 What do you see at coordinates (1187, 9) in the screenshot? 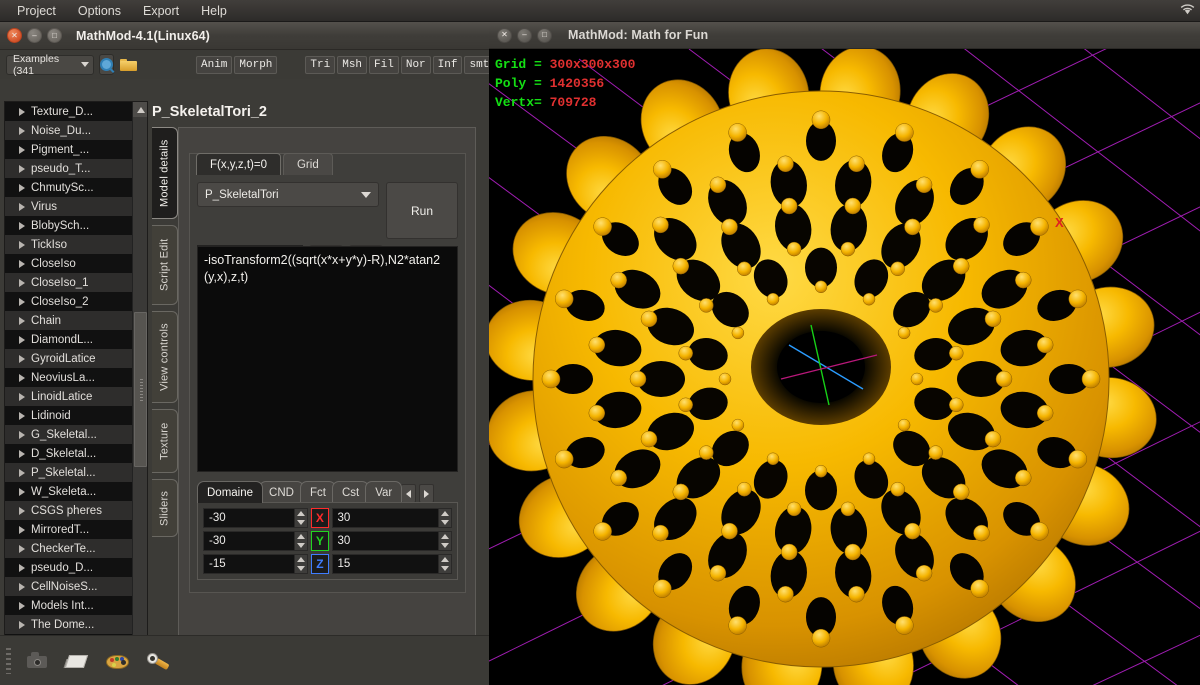
I see `wifi-icon` at bounding box center [1187, 9].